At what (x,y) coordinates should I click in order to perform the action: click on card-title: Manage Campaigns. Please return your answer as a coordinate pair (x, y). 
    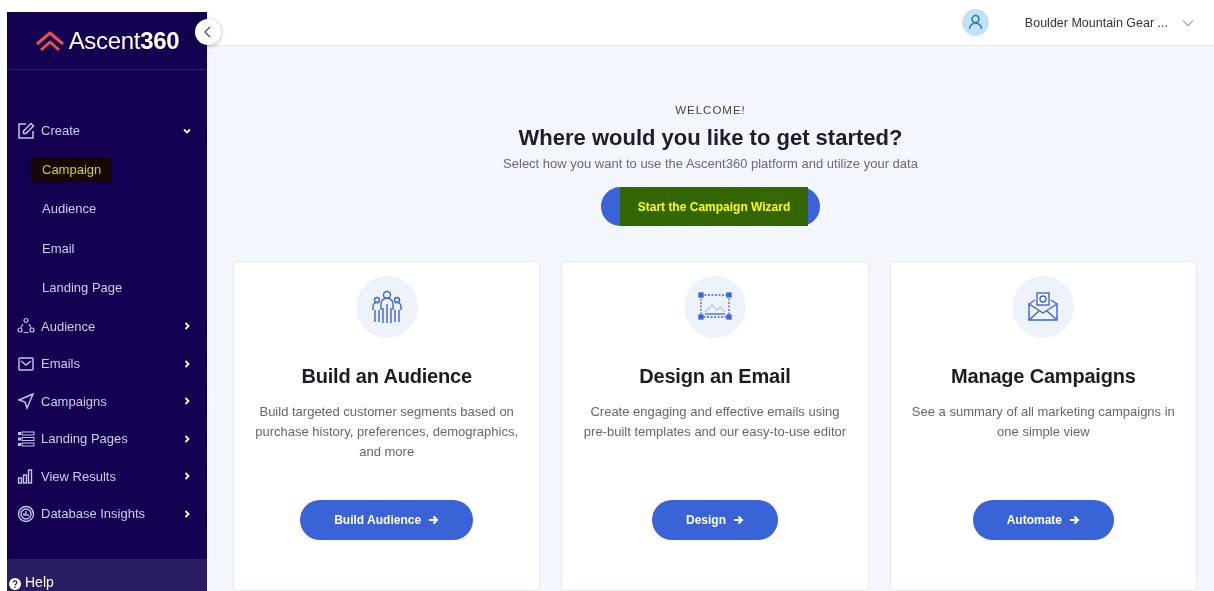
    Looking at the image, I should click on (1043, 376).